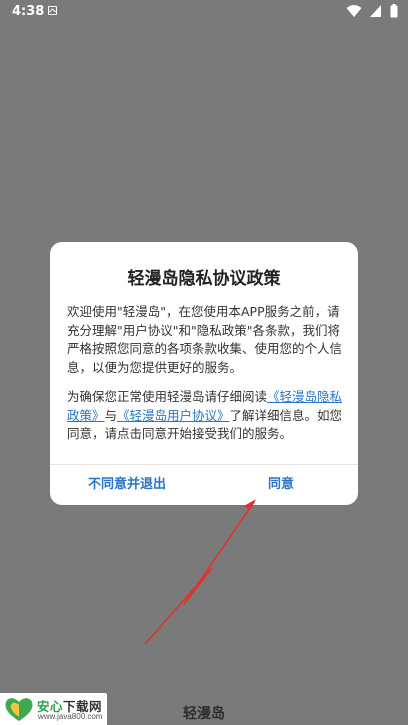  Describe the element at coordinates (200, 571) in the screenshot. I see `annotation-arrow` at that location.